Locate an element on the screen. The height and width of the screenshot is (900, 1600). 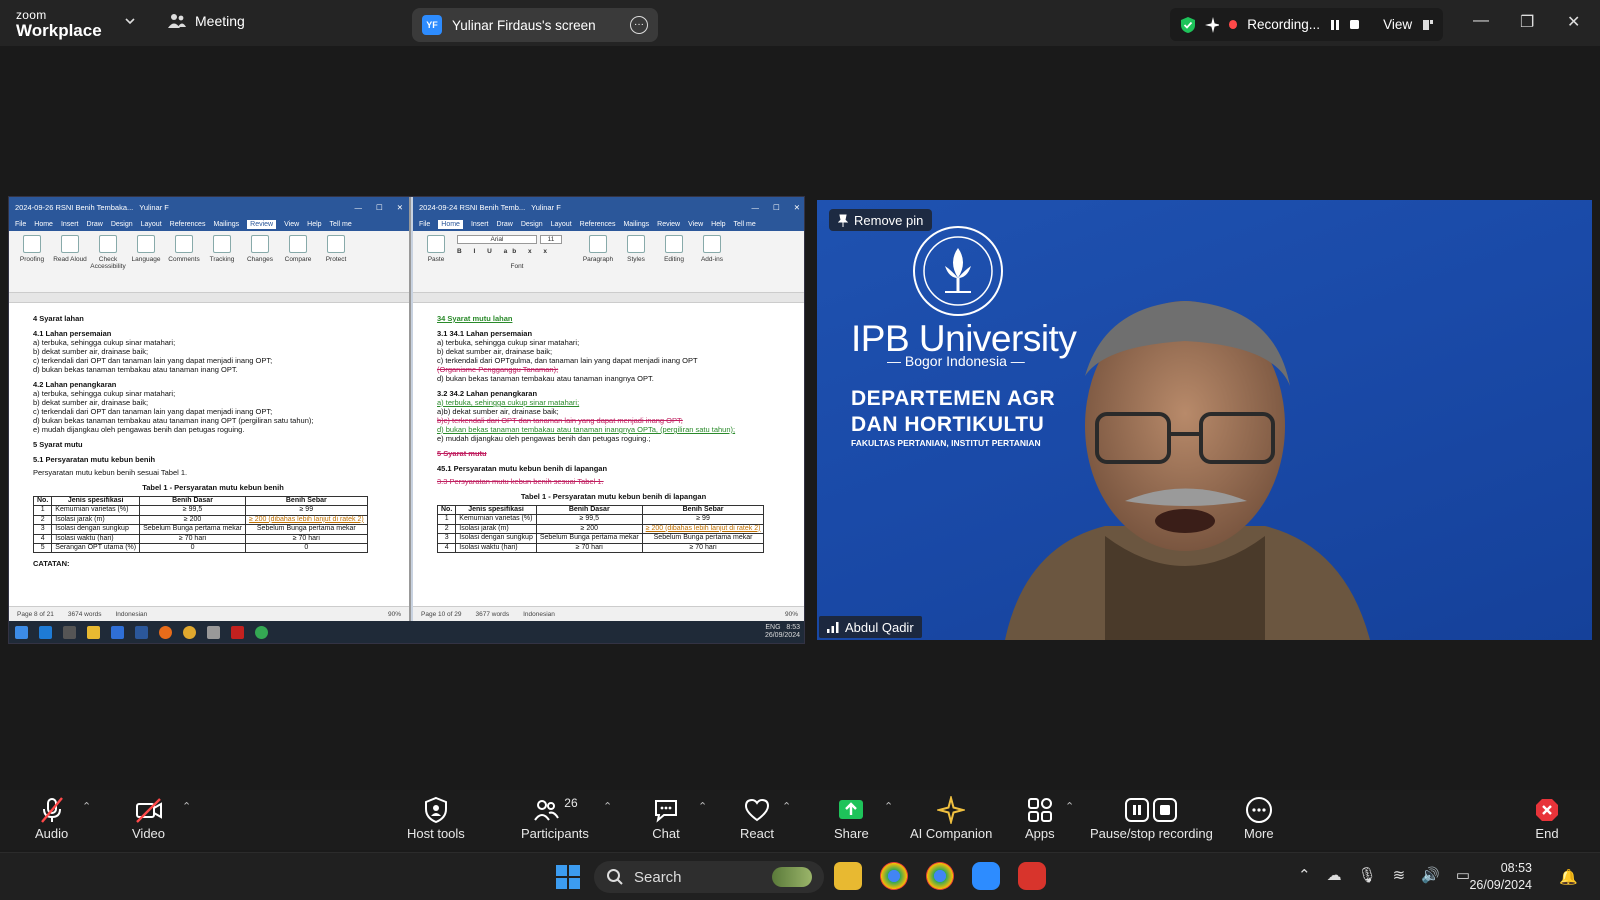
more-options-icon: ··· is located at coordinates (639, 25).